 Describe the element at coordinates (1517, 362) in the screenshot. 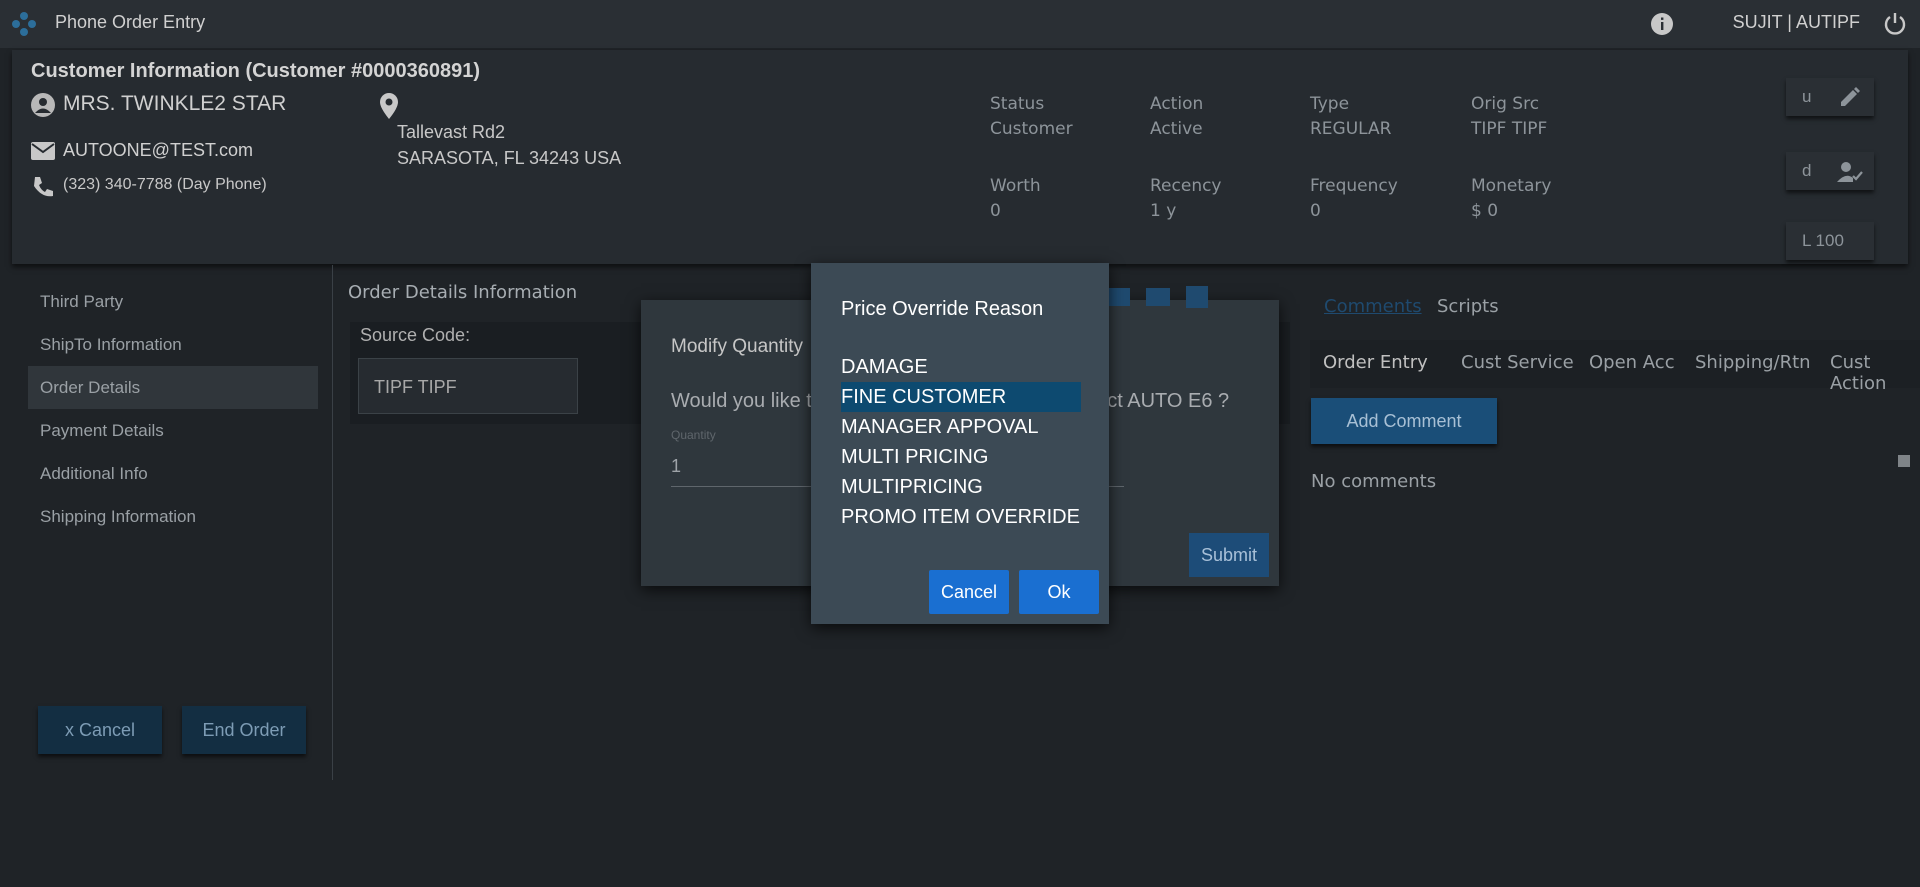

I see `subtab-cust-service: Cust Service` at that location.